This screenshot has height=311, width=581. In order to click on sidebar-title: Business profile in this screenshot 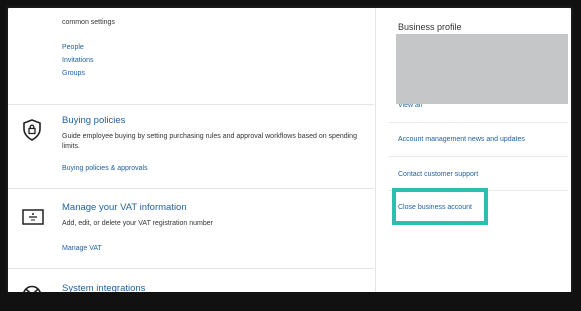, I will do `click(430, 27)`.